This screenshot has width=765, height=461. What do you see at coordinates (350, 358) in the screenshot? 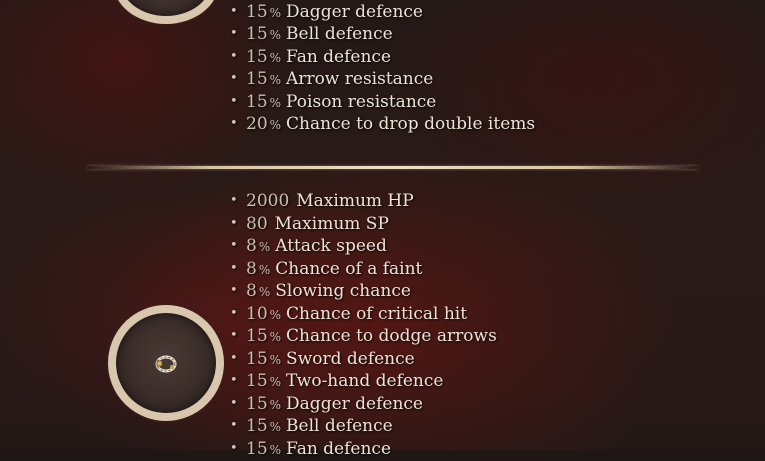
I see `stat-label: Sword defence` at bounding box center [350, 358].